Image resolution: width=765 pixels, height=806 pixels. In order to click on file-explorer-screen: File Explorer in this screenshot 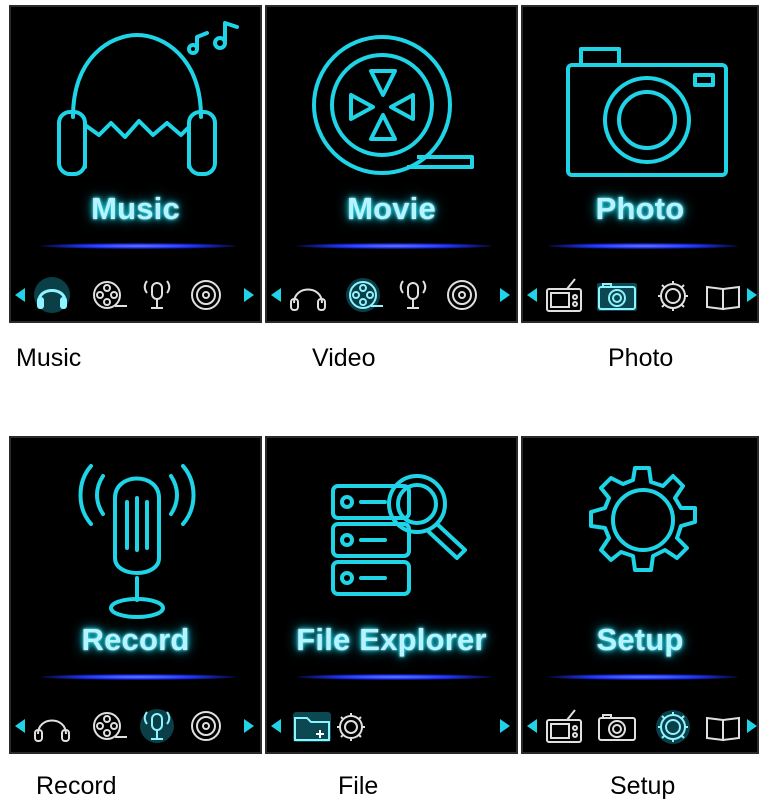, I will do `click(391, 595)`.